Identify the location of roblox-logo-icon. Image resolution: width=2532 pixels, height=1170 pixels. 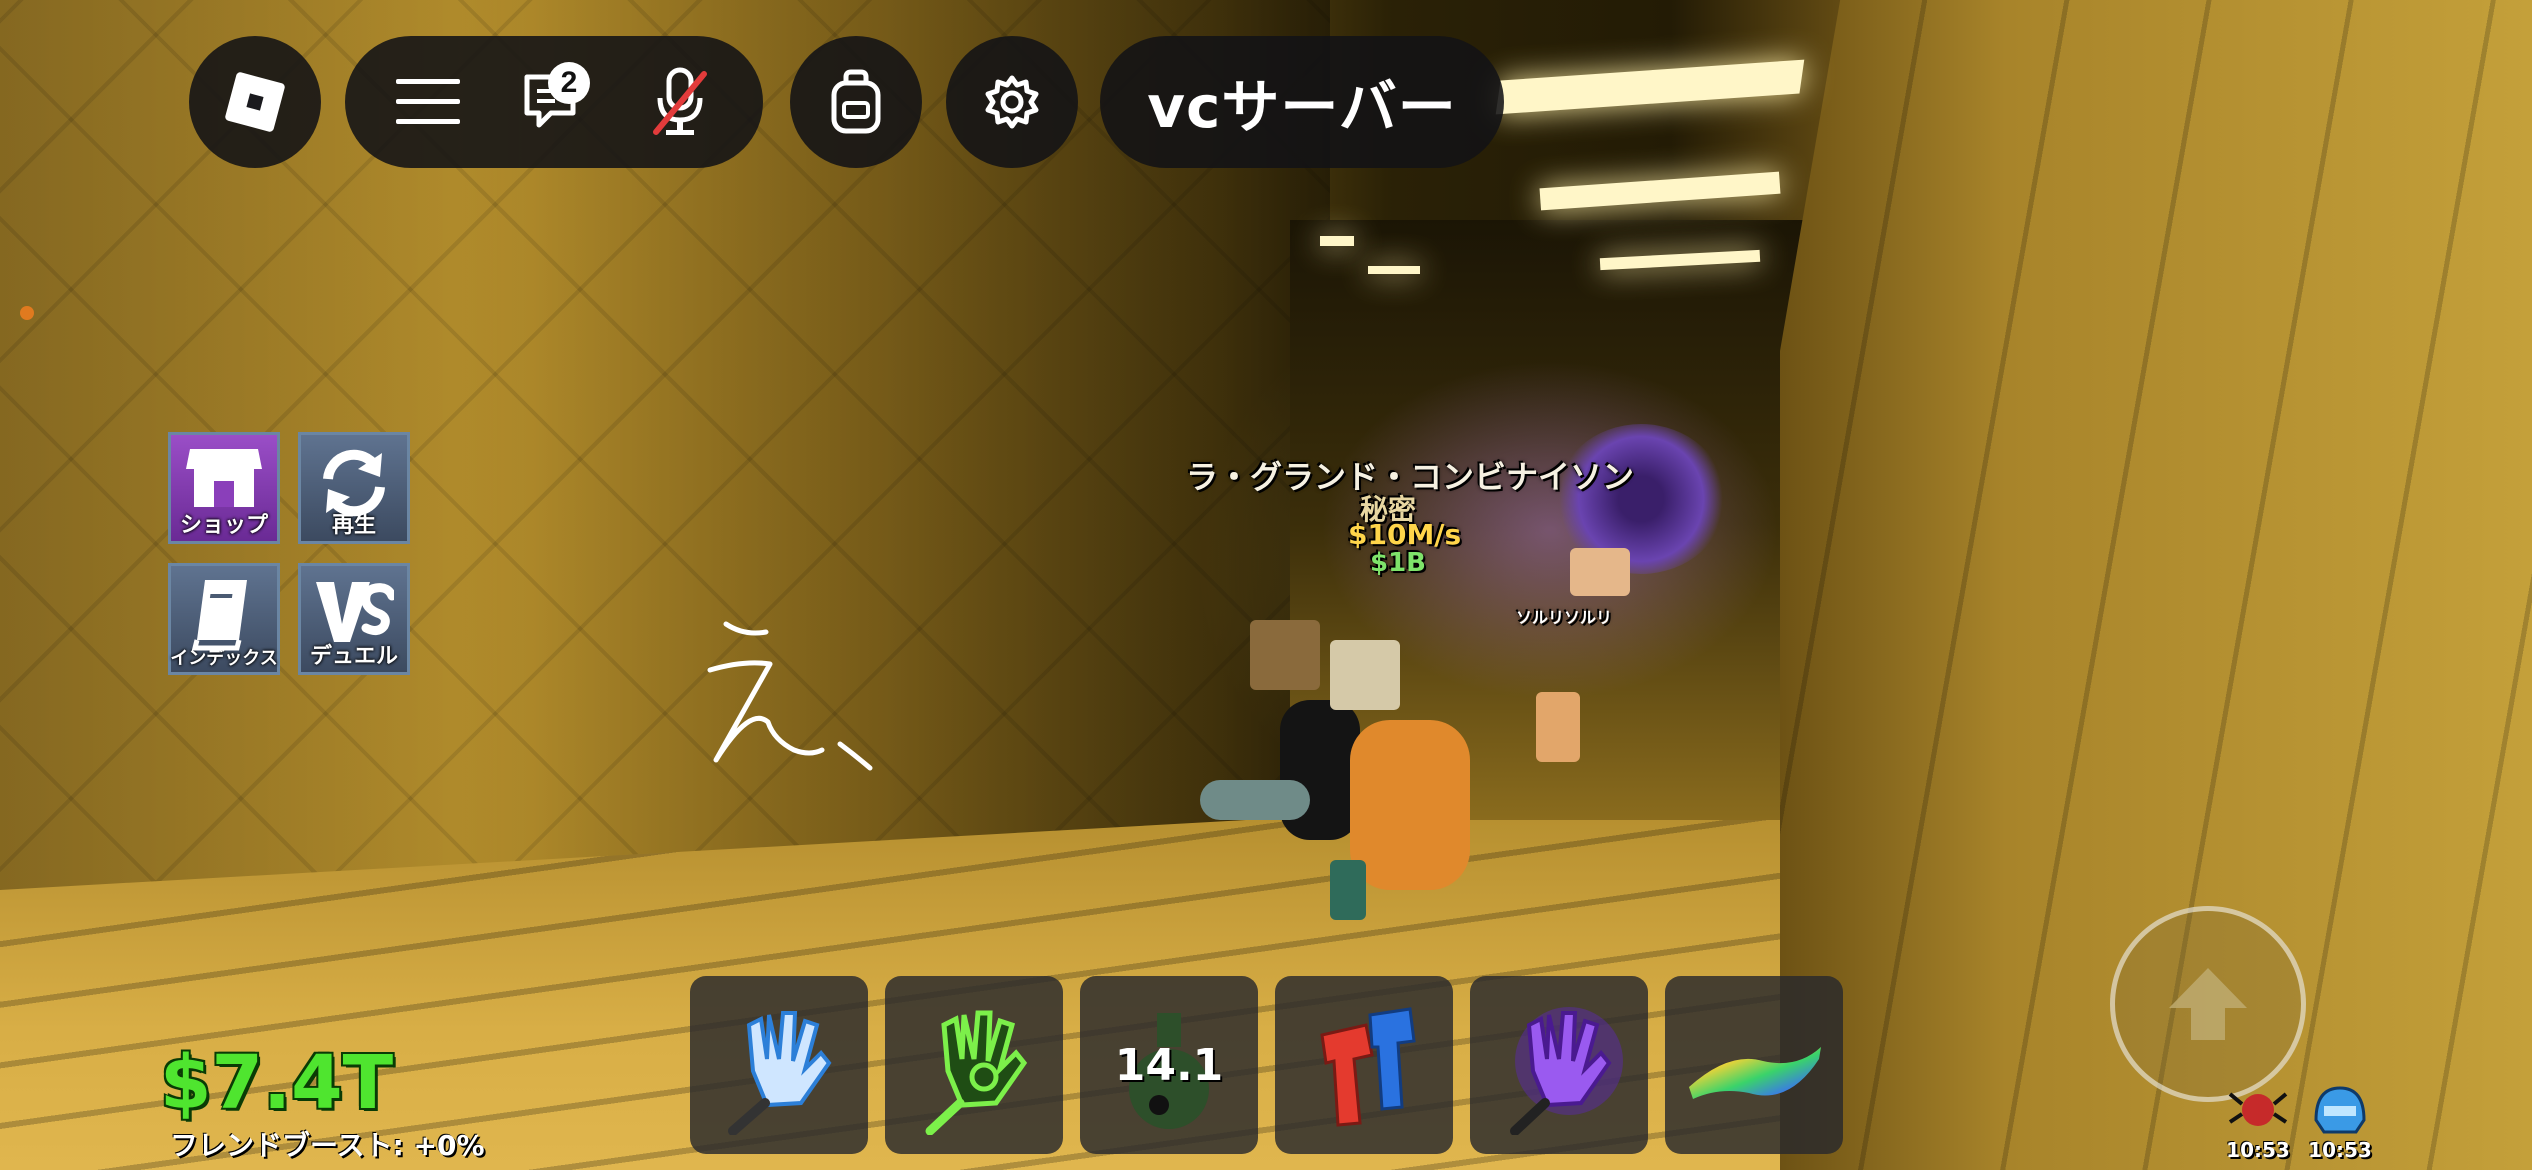
(255, 102).